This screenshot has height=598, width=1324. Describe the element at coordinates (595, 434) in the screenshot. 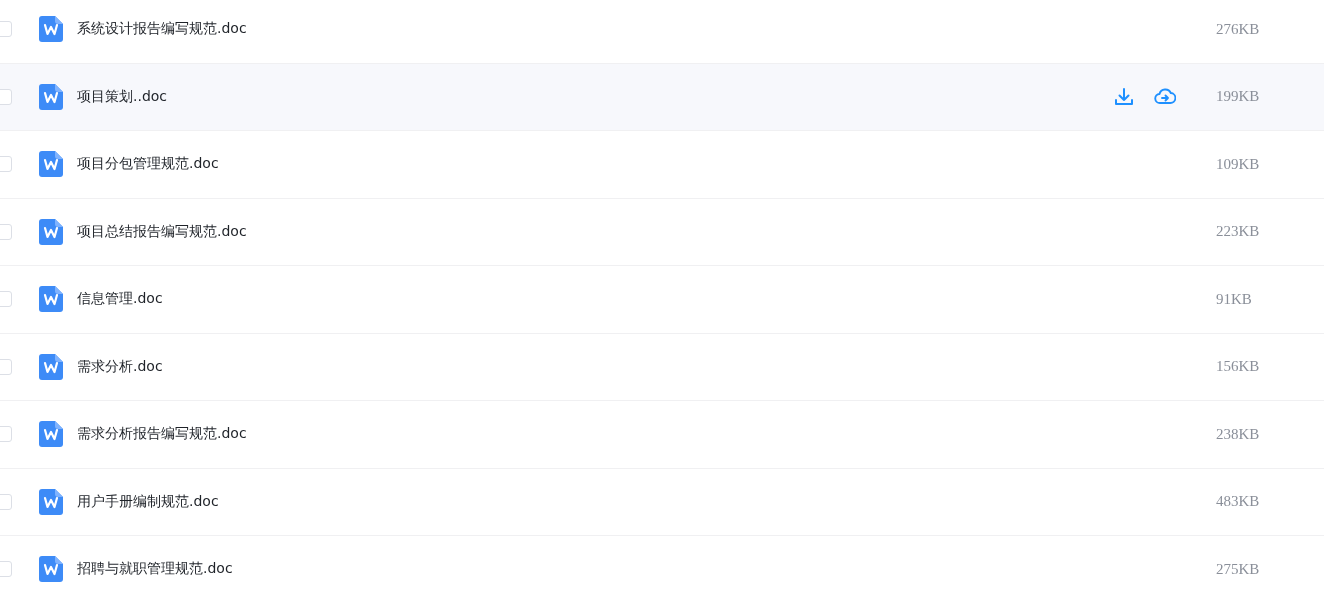

I see `file-name: 需求分析报告编写规范.doc` at that location.